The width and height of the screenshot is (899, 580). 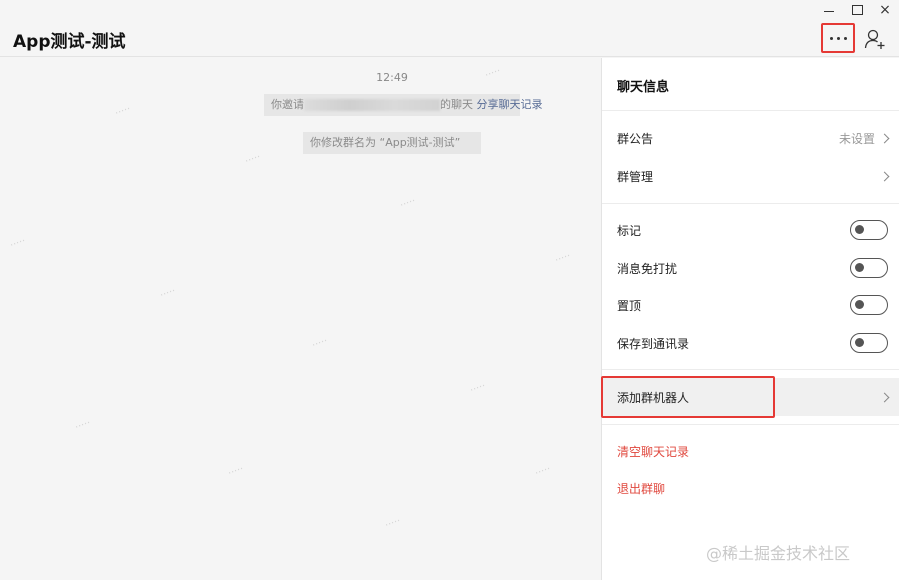 I want to click on mark-row: 标记, so click(x=750, y=230).